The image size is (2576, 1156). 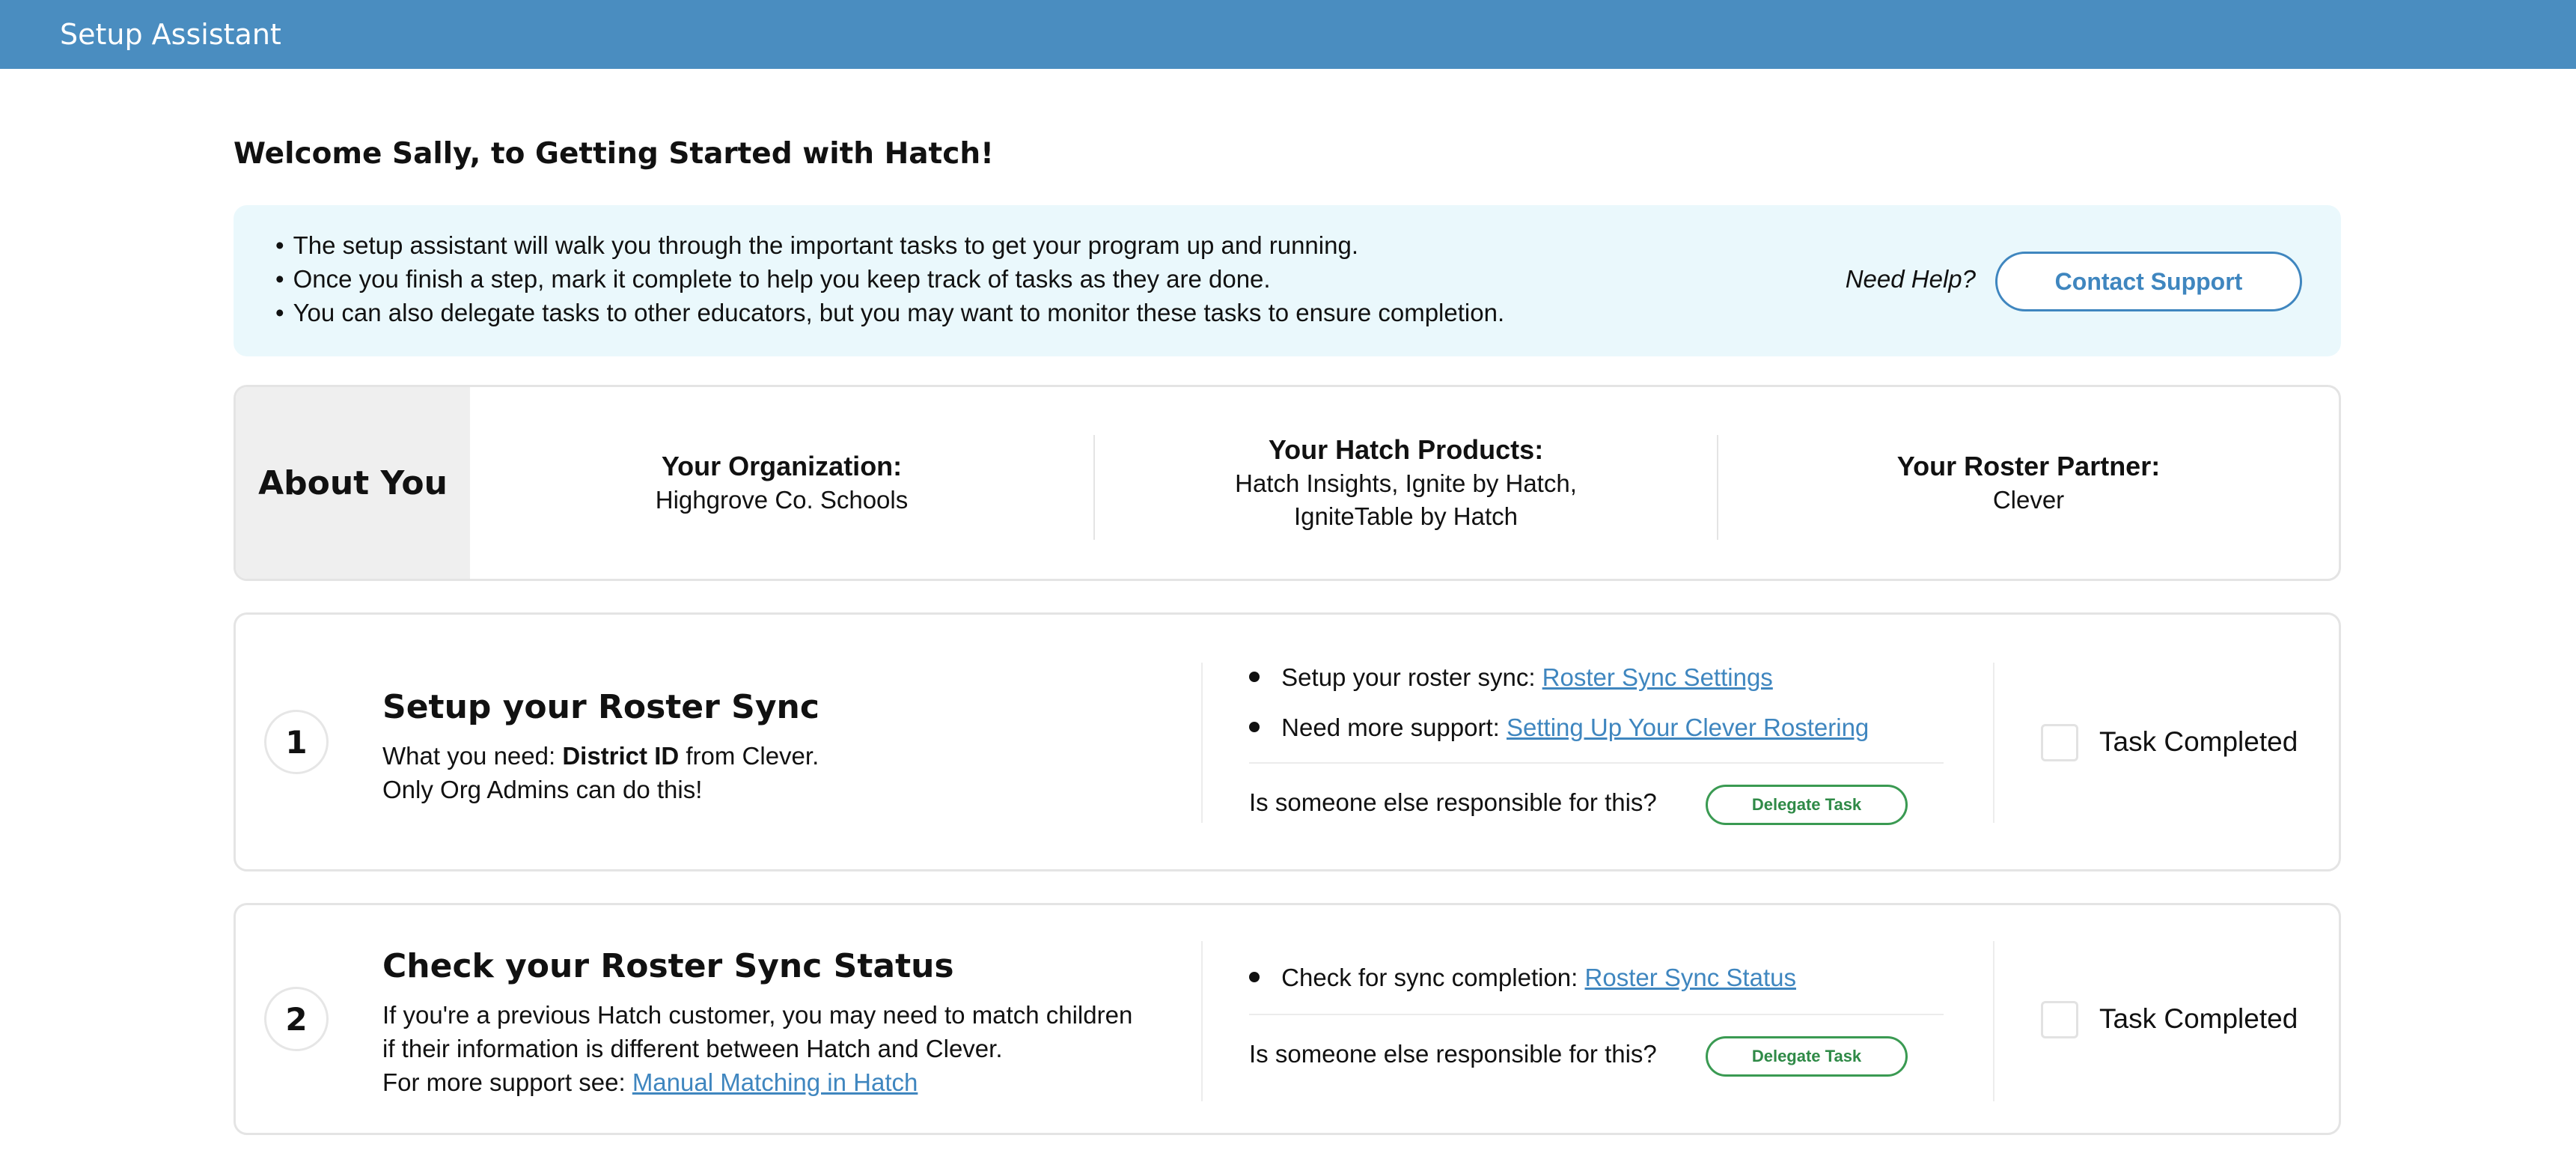 I want to click on need-help-label: Need Help?, so click(x=1910, y=279).